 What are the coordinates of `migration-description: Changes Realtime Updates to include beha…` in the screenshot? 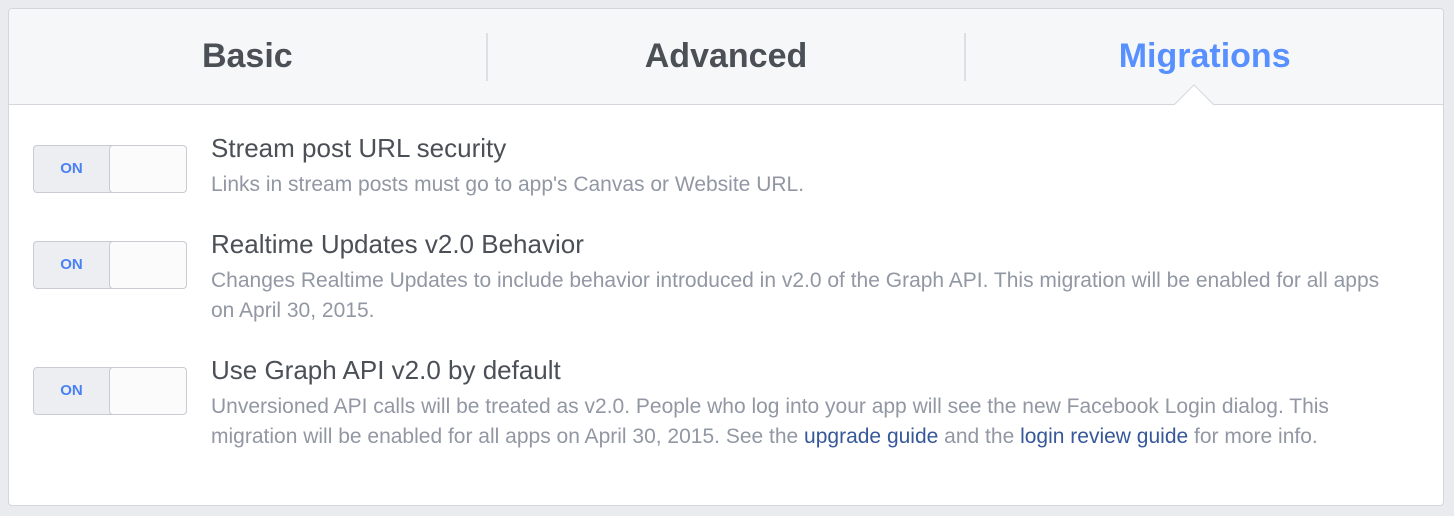 It's located at (795, 295).